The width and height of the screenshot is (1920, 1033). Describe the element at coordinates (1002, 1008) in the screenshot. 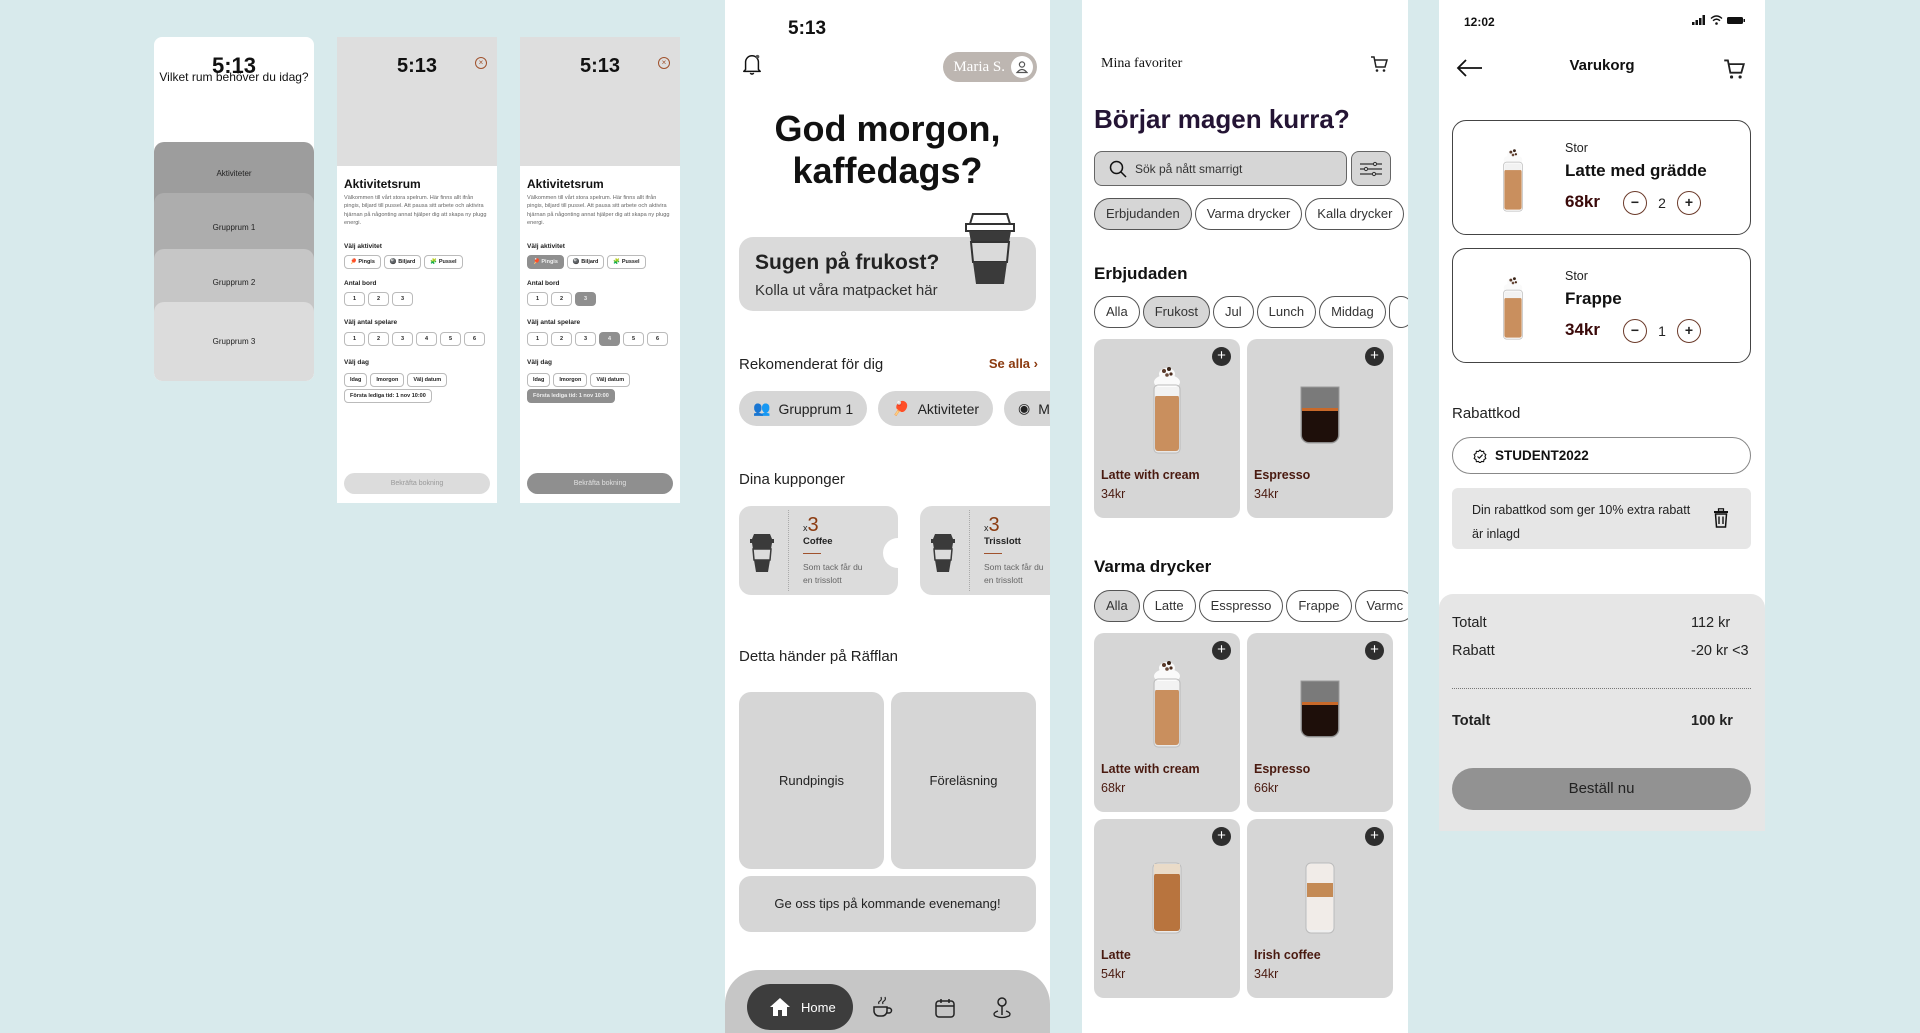

I see `location-pin-icon` at that location.